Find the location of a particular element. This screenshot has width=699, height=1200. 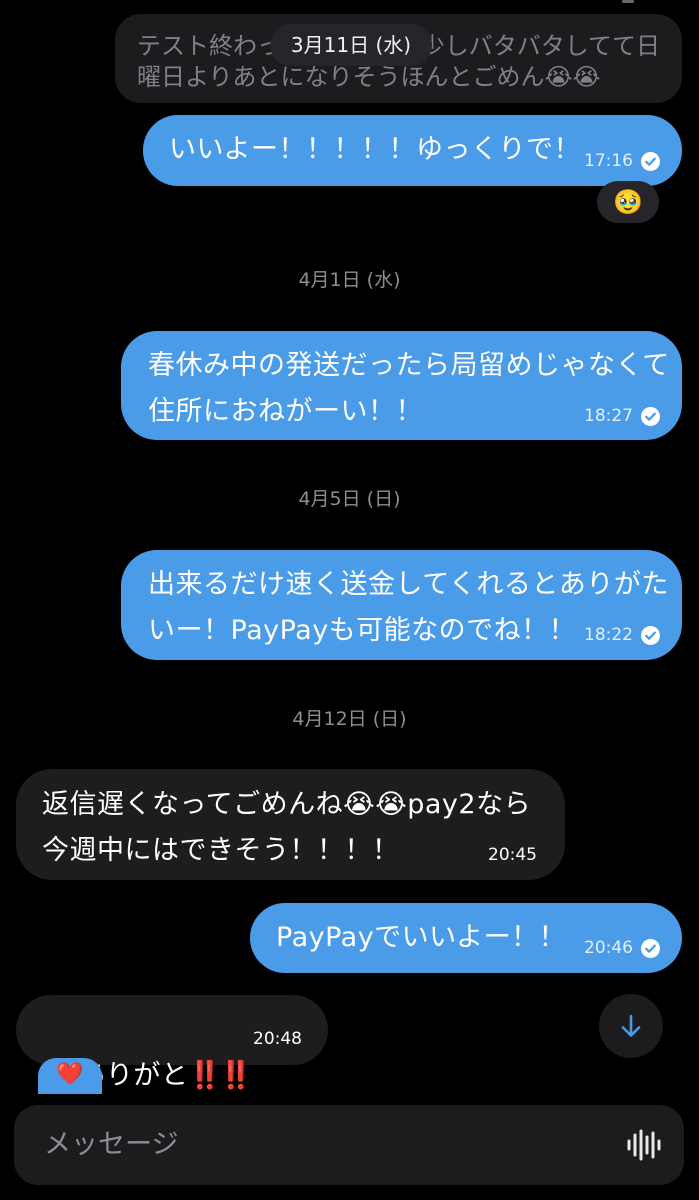

message-incoming: 返信遅くなってごめんね😭😭pay2なら 今週中にはできそう！！！！ 20:45 is located at coordinates (290, 824).